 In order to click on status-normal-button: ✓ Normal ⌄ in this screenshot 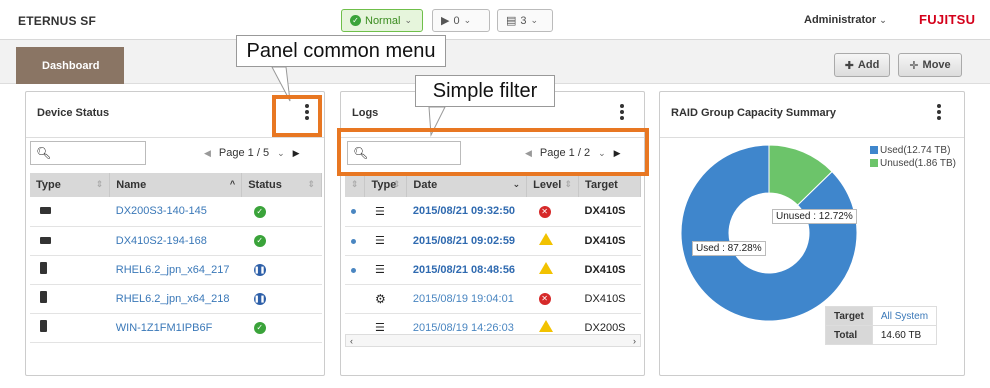, I will do `click(382, 20)`.